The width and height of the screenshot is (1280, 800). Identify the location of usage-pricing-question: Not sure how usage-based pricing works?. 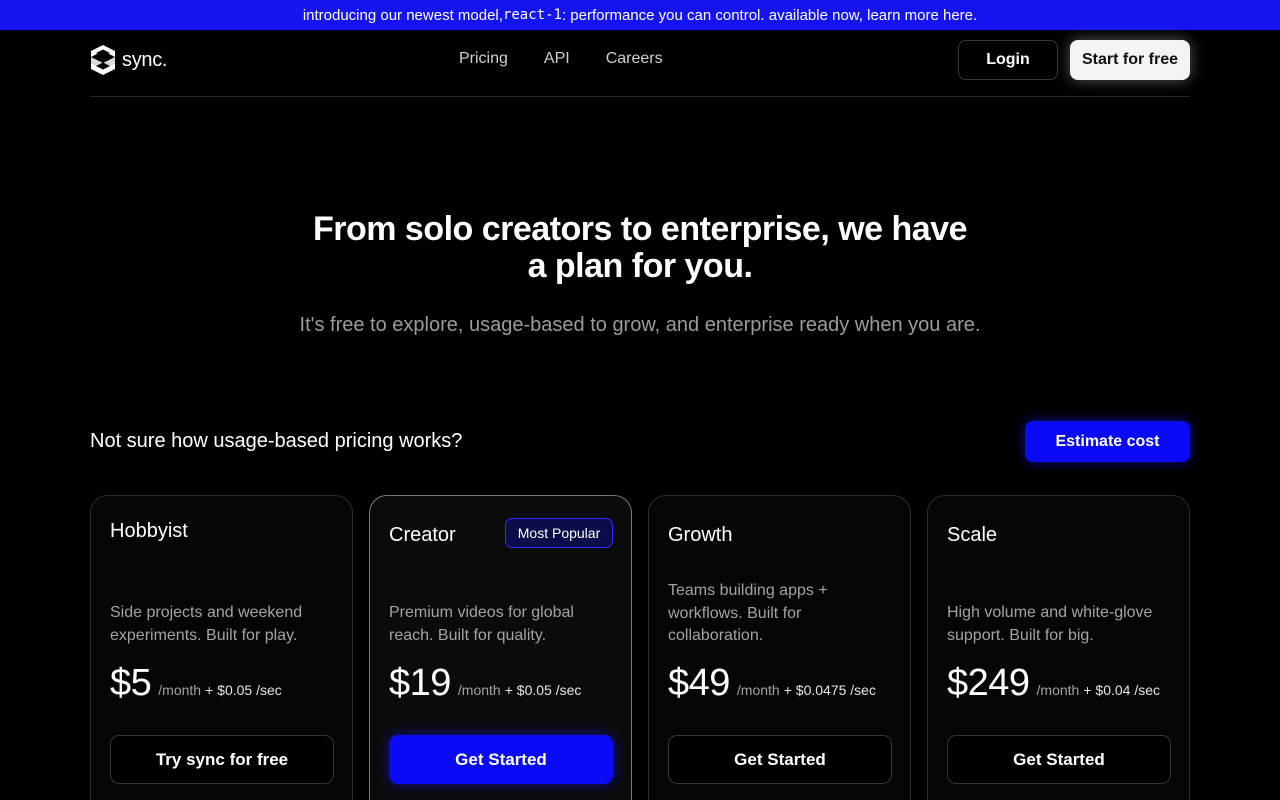
(276, 441).